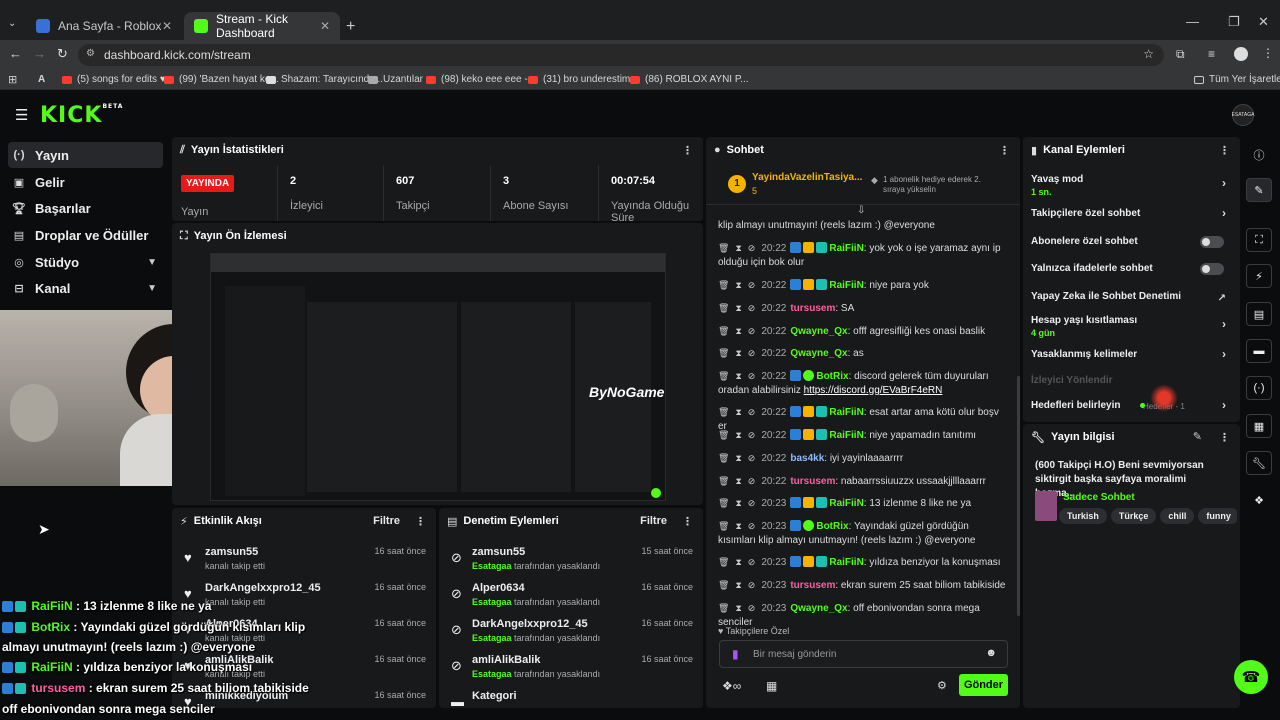  I want to click on notes-icon: ▤, so click(1259, 314).